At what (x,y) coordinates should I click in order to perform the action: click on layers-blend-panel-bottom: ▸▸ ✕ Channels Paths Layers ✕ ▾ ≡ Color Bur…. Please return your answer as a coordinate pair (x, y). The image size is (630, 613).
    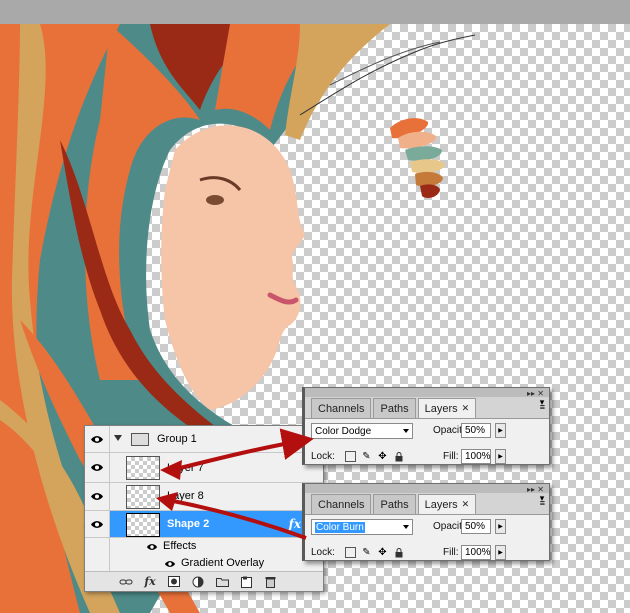
    Looking at the image, I should click on (426, 522).